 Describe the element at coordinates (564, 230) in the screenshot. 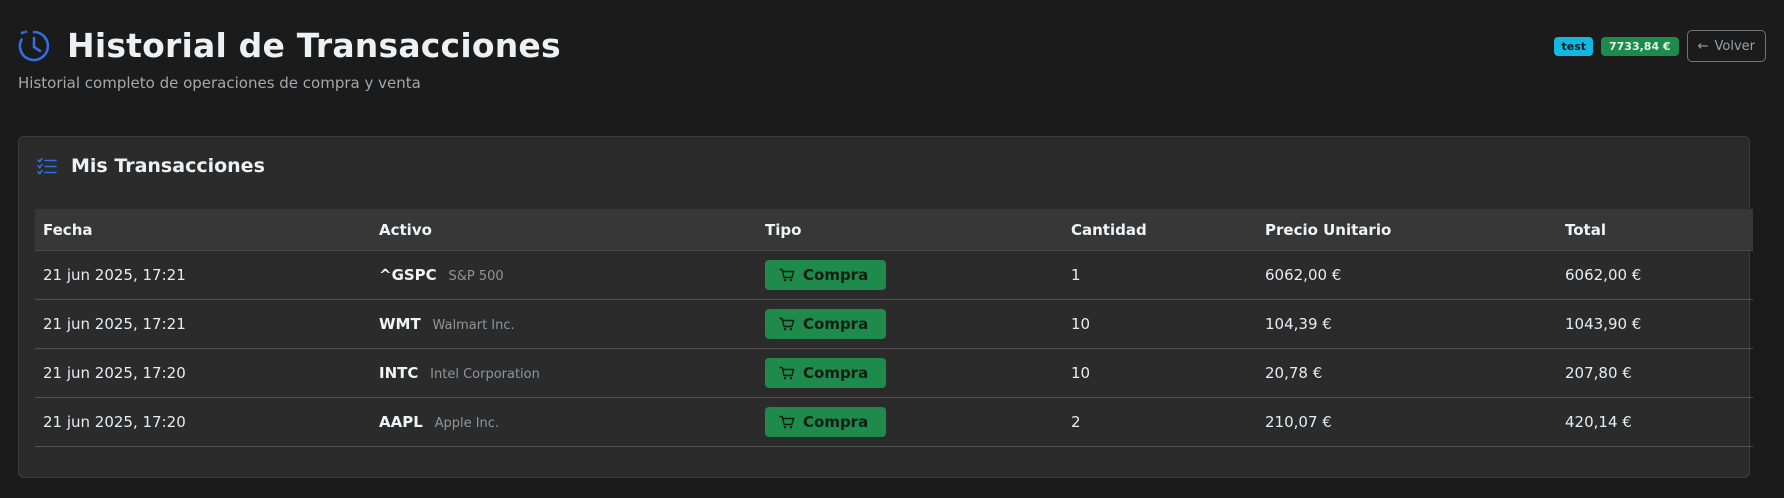

I see `column-header-activo: Activo` at that location.